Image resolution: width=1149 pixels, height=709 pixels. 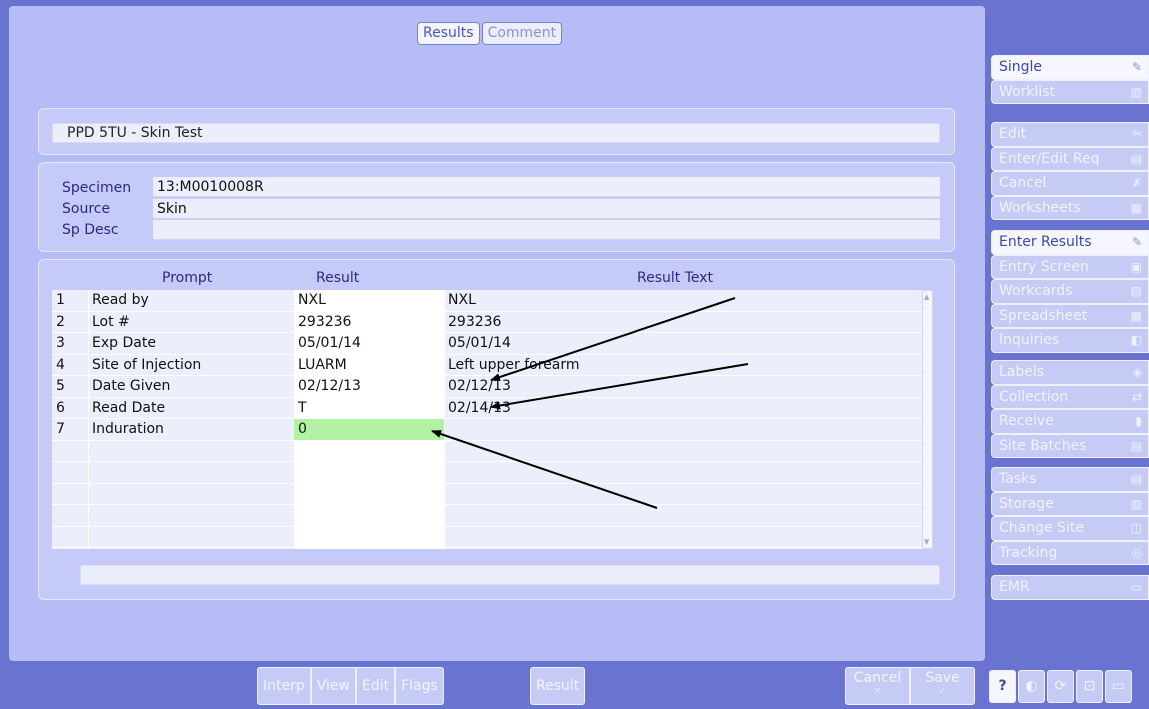 I want to click on lock-icon: ⊡, so click(x=1089, y=686).